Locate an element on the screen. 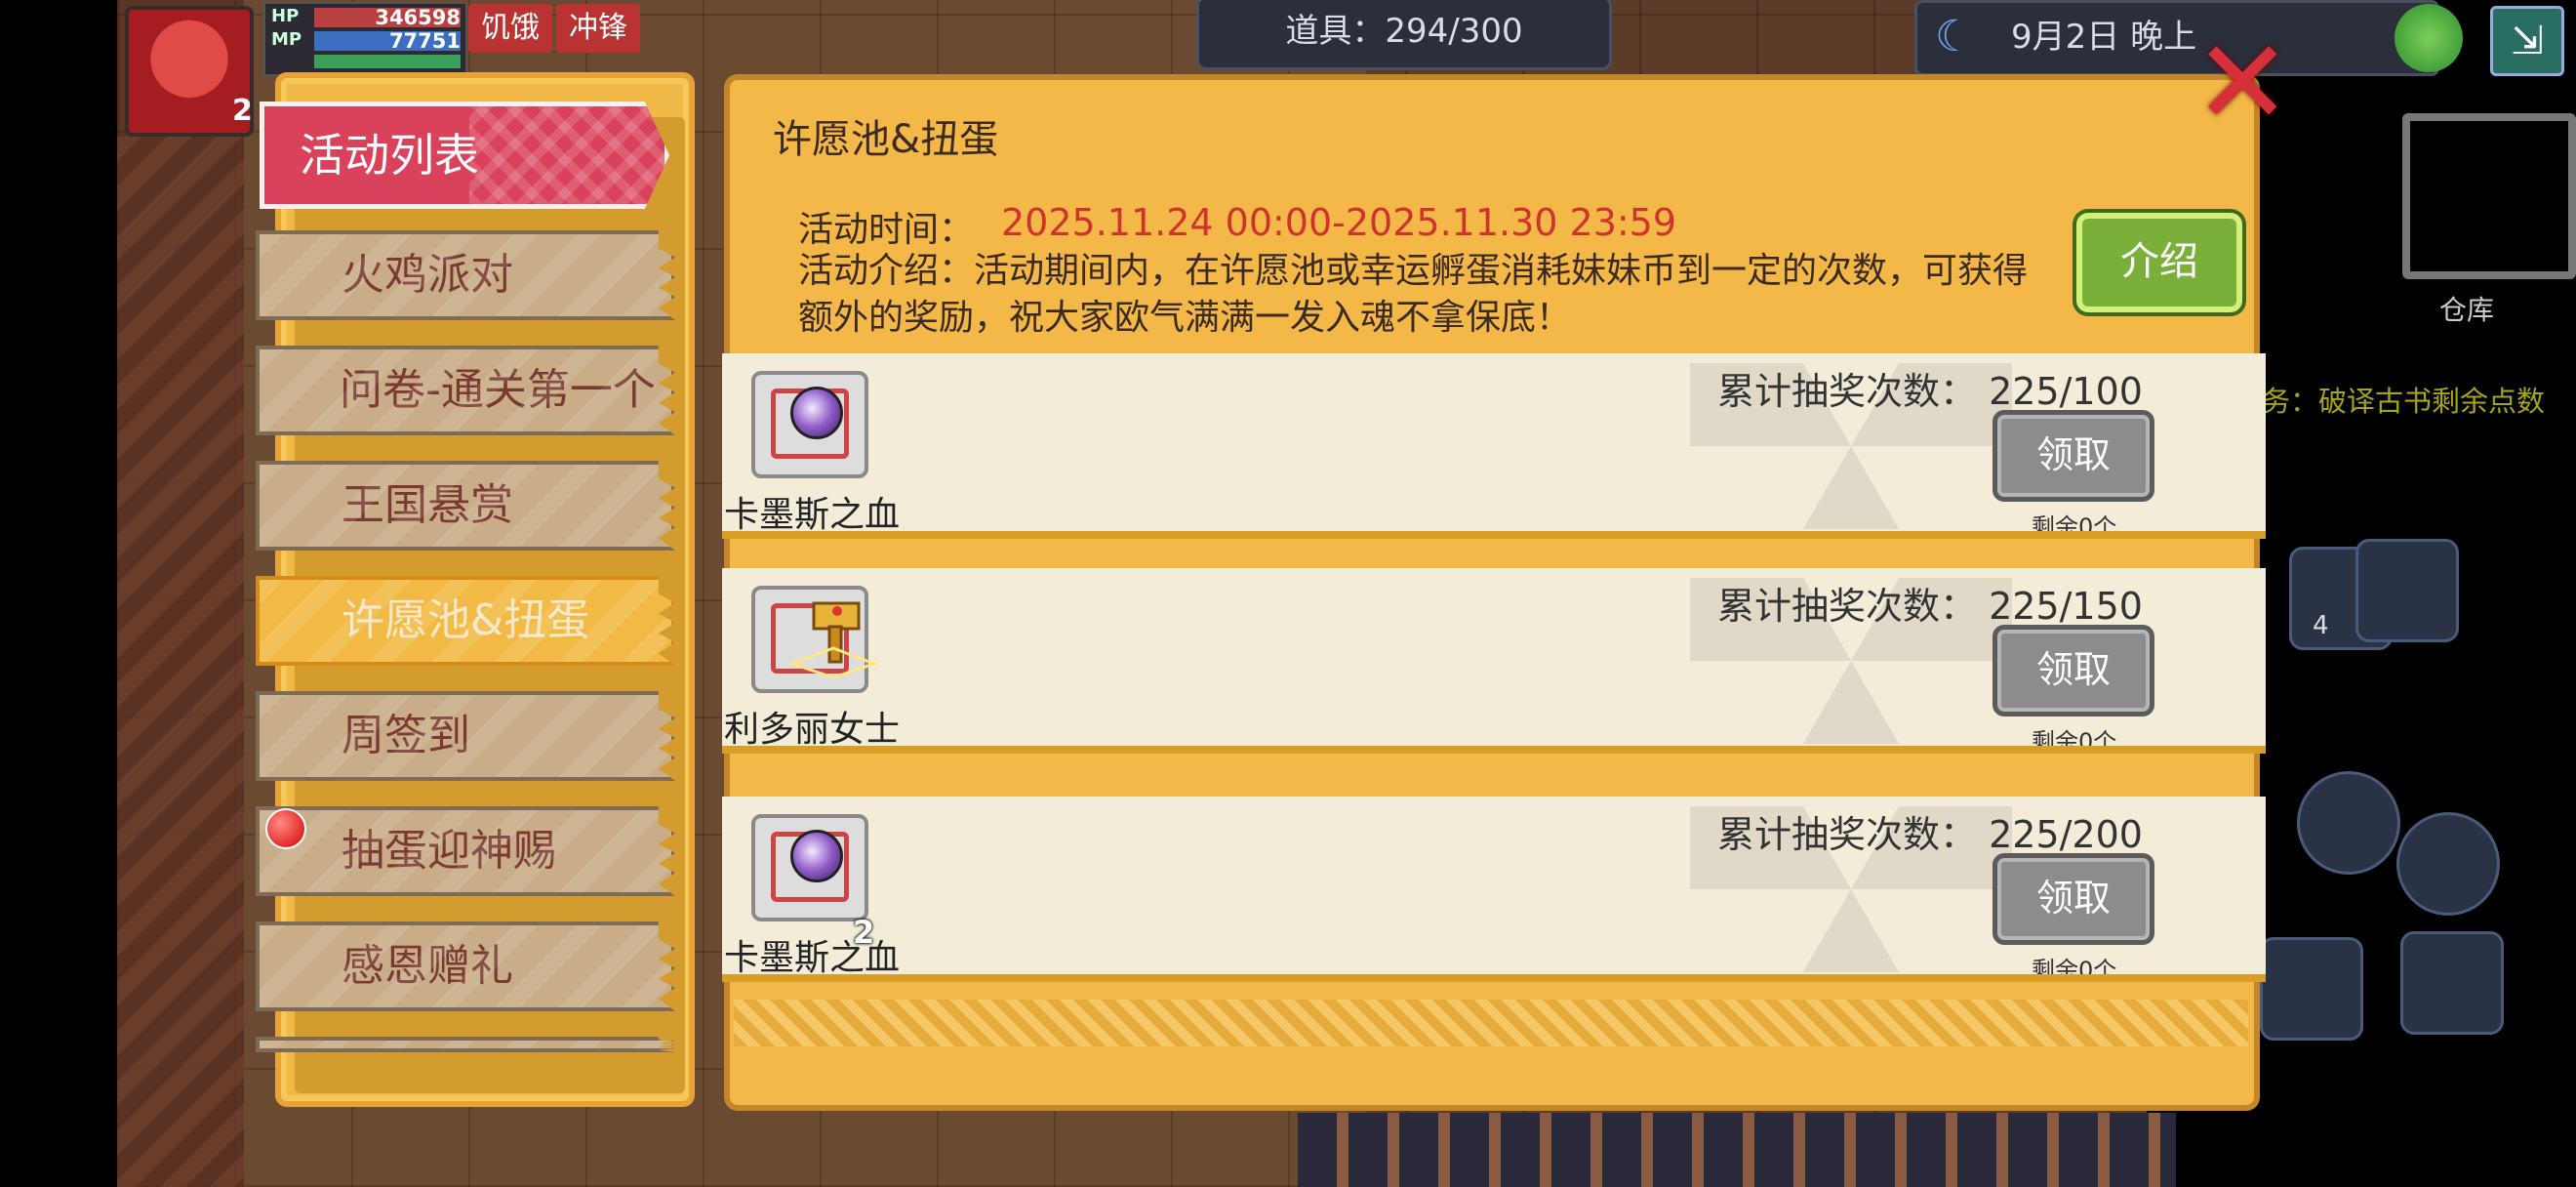 This screenshot has height=1187, width=2576. date-time-display: ☾ 9月2日 晚上 is located at coordinates (2176, 38).